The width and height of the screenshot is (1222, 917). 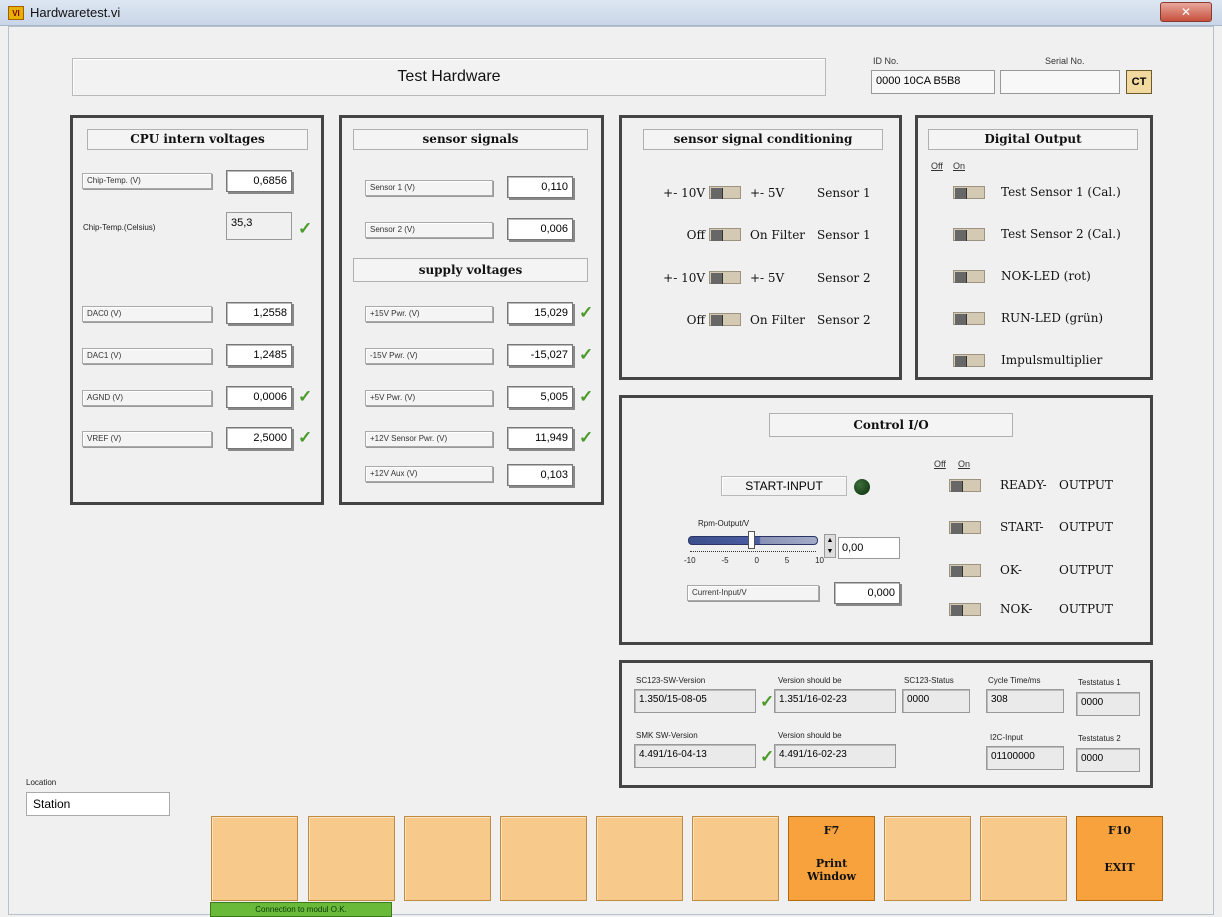 I want to click on rpm-scale: -10 -5 0 5 10, so click(x=754, y=560).